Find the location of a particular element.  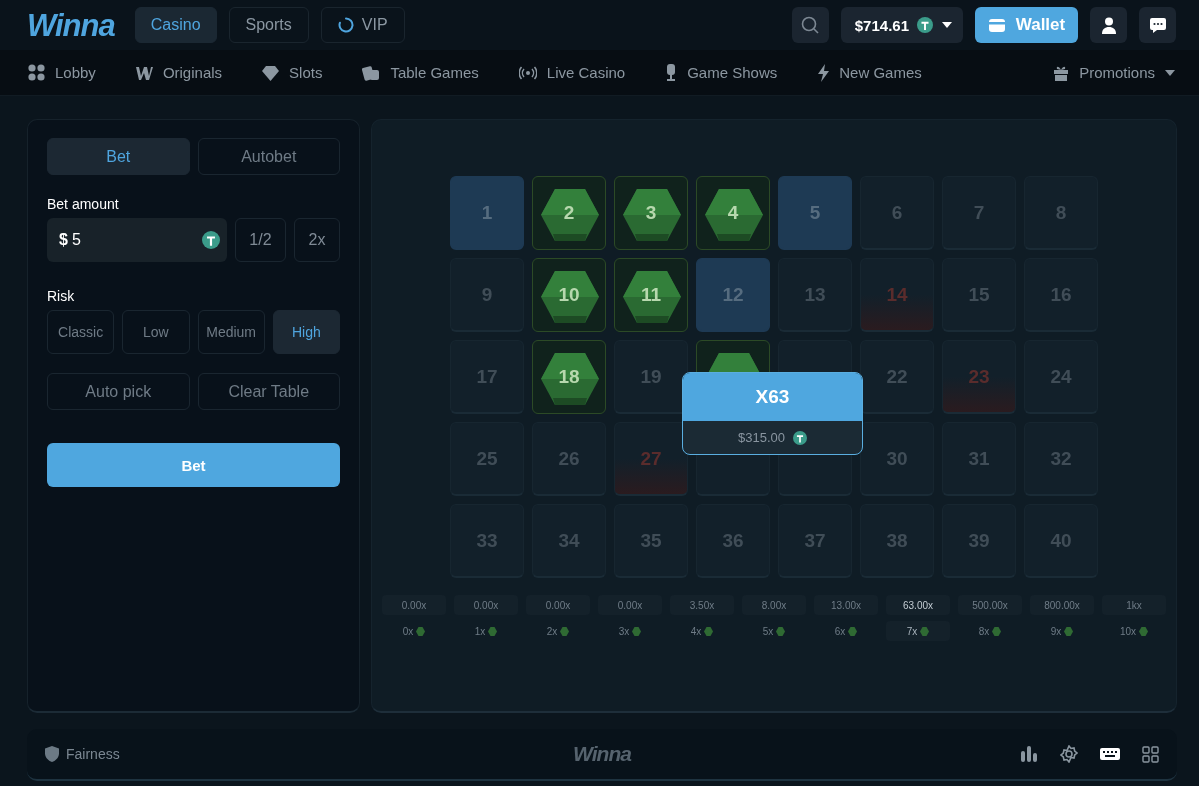

fairness-link: Fairness is located at coordinates (93, 754).